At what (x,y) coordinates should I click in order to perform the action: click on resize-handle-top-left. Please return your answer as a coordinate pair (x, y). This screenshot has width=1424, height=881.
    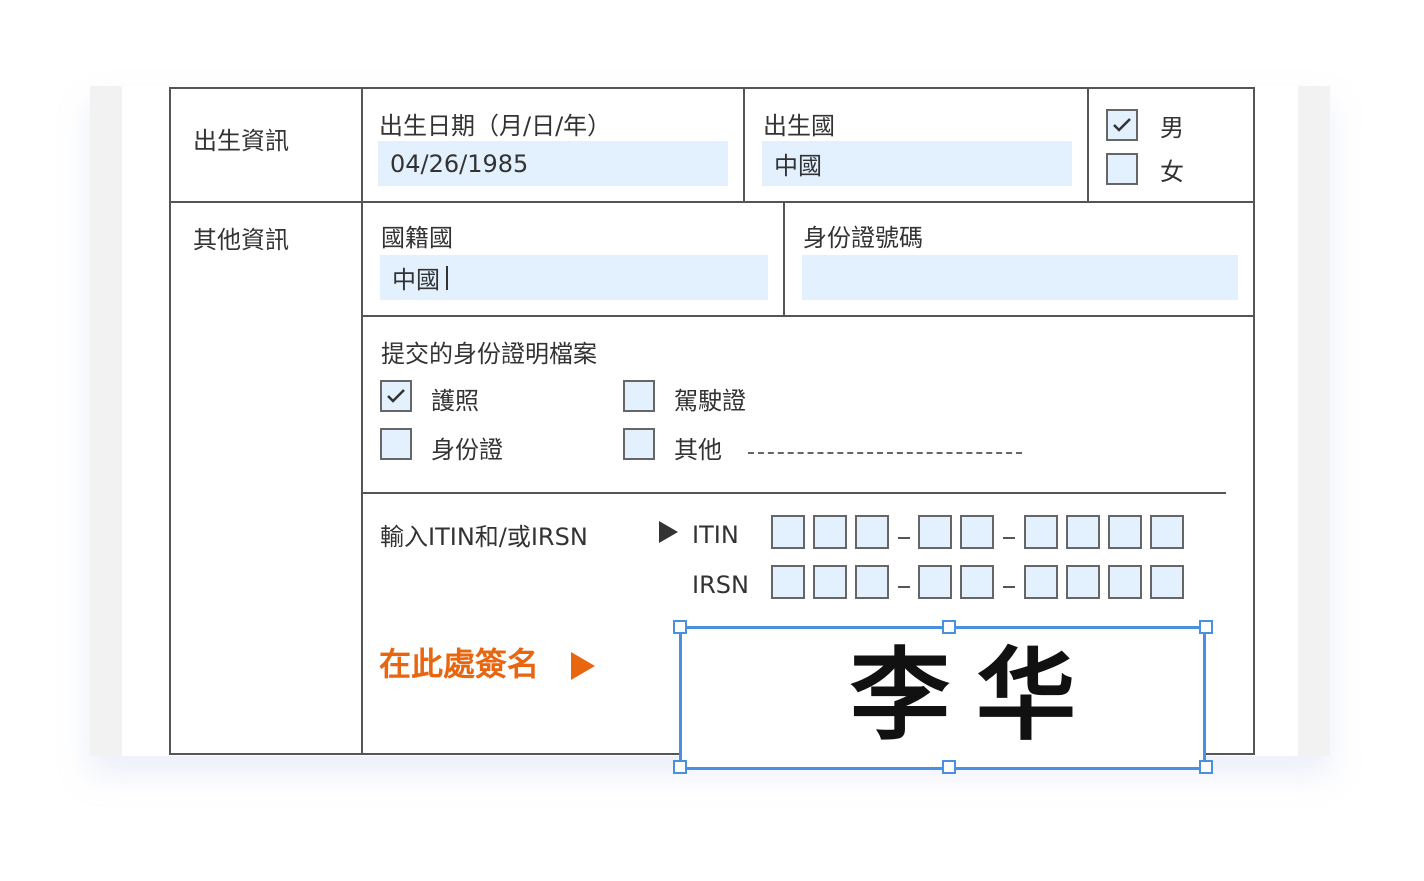
    Looking at the image, I should click on (680, 627).